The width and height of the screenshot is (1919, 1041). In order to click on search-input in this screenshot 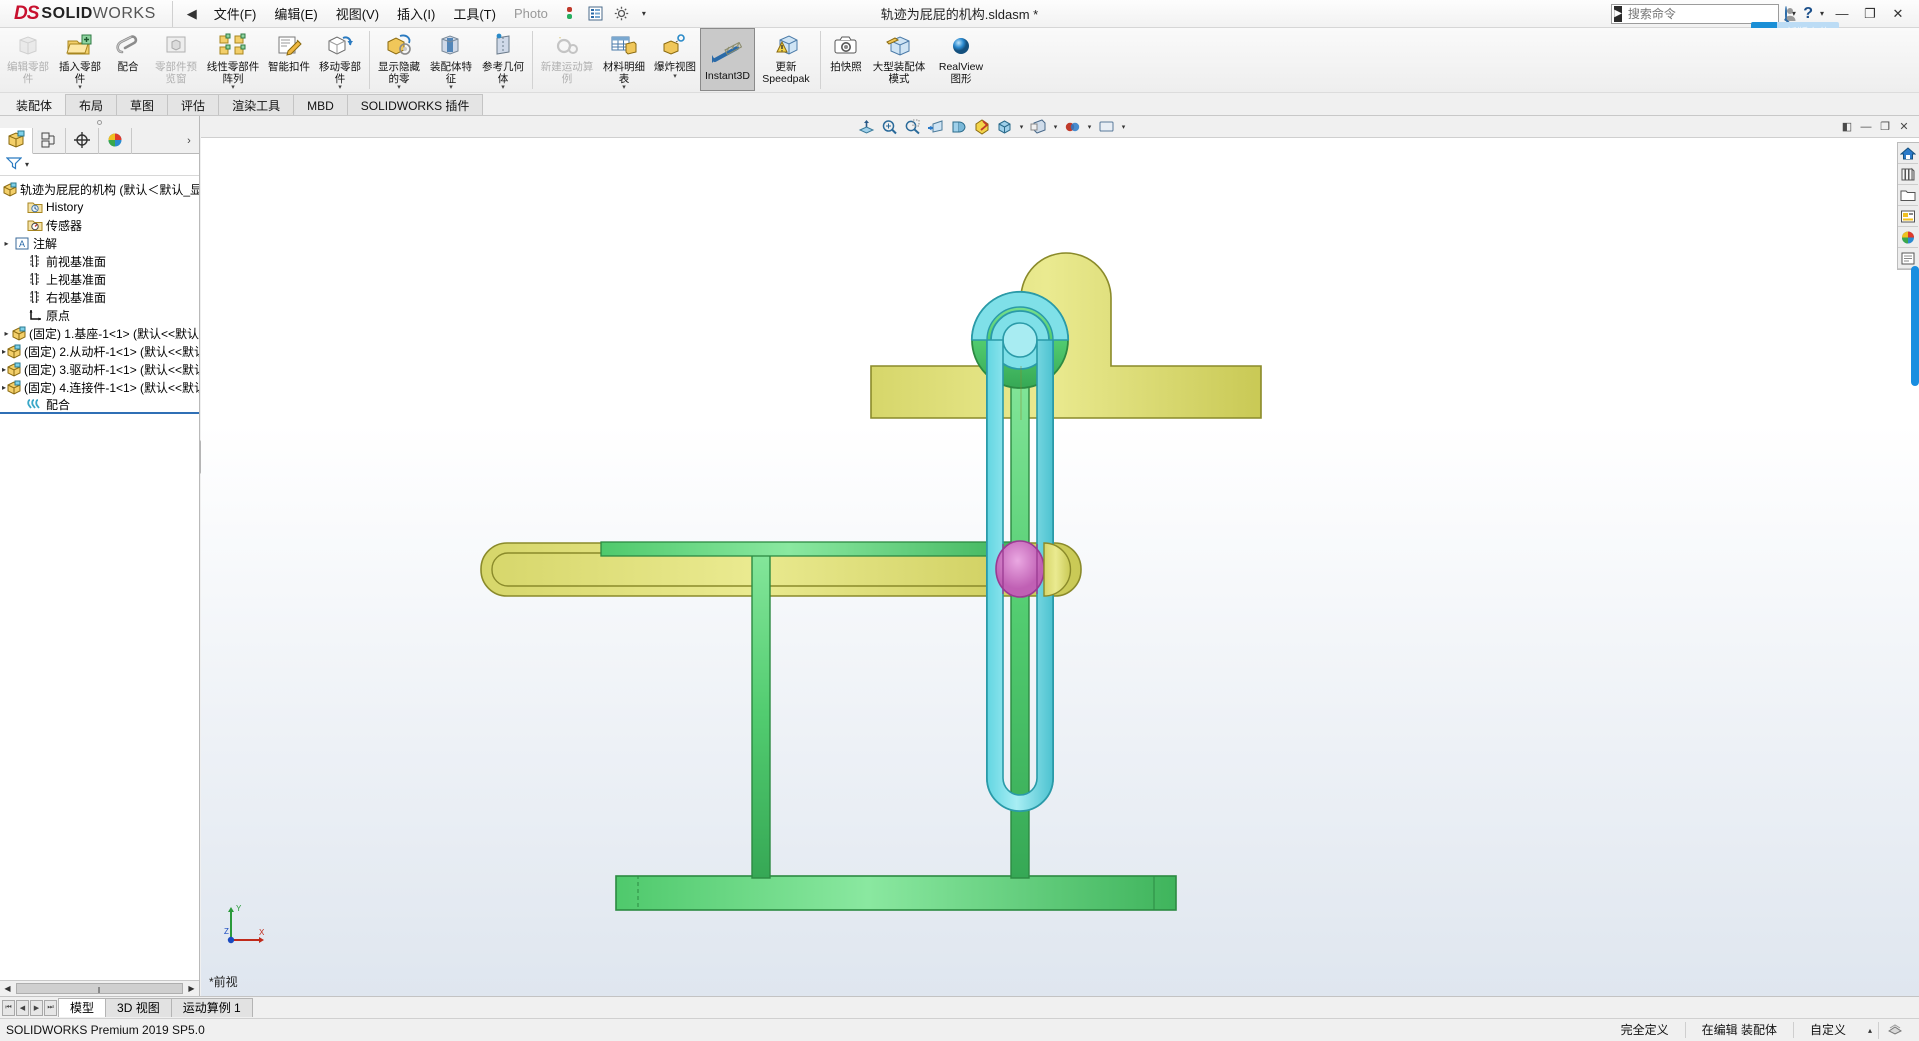, I will do `click(1705, 13)`.